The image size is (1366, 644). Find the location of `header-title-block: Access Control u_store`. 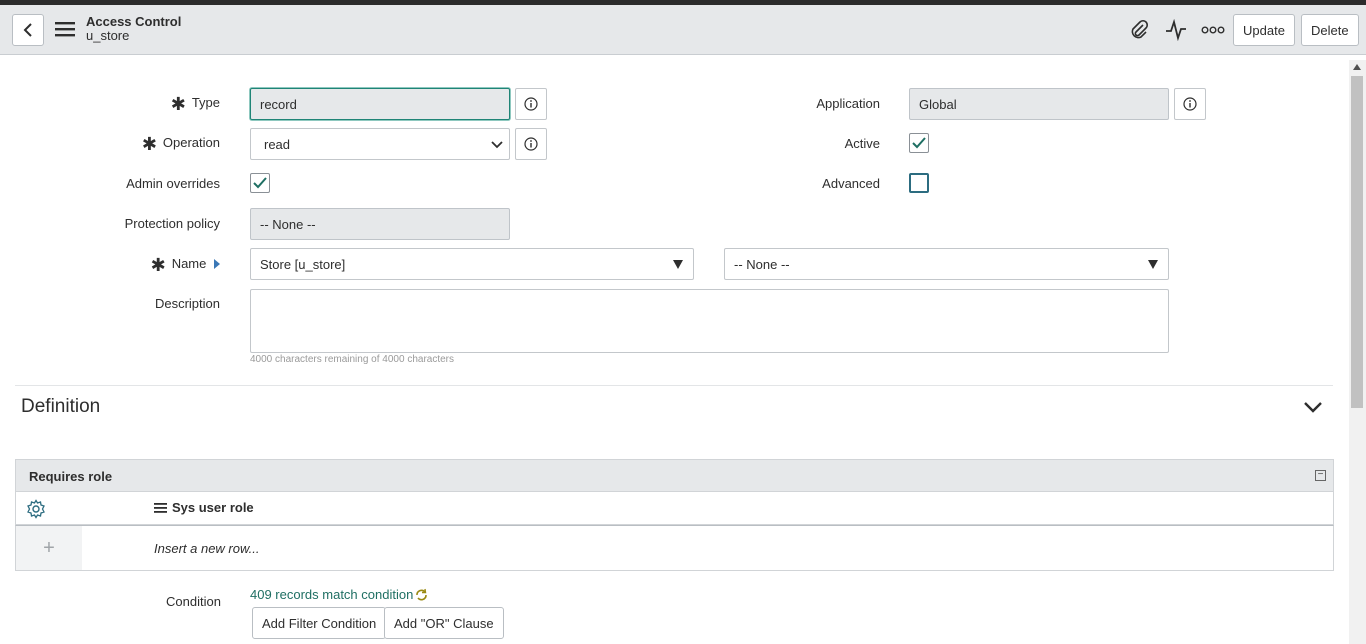

header-title-block: Access Control u_store is located at coordinates (133, 29).